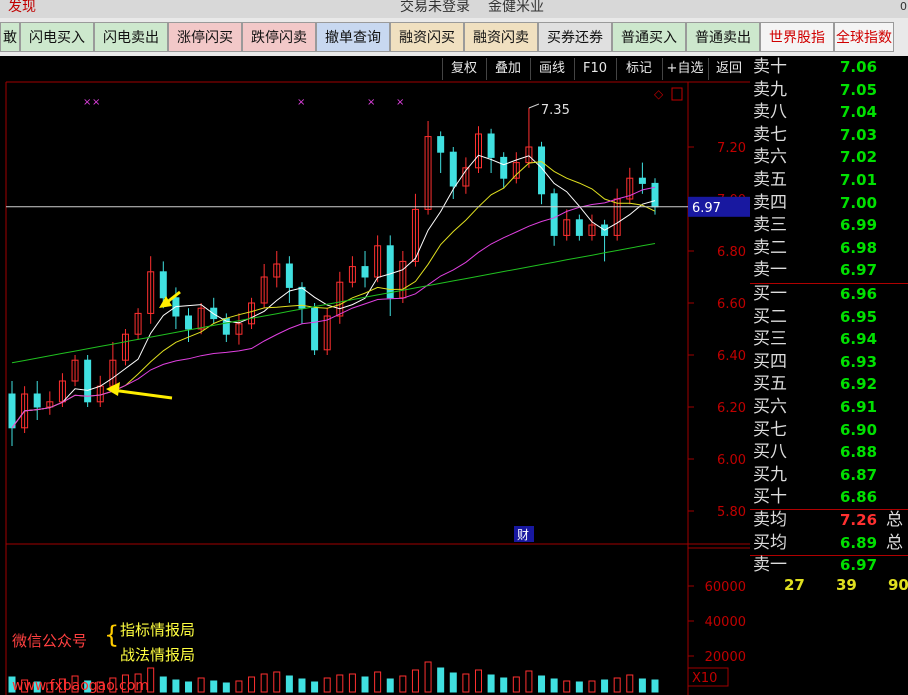  What do you see at coordinates (829, 384) in the screenshot?
I see `buy-level-row: 买五 6.92` at bounding box center [829, 384].